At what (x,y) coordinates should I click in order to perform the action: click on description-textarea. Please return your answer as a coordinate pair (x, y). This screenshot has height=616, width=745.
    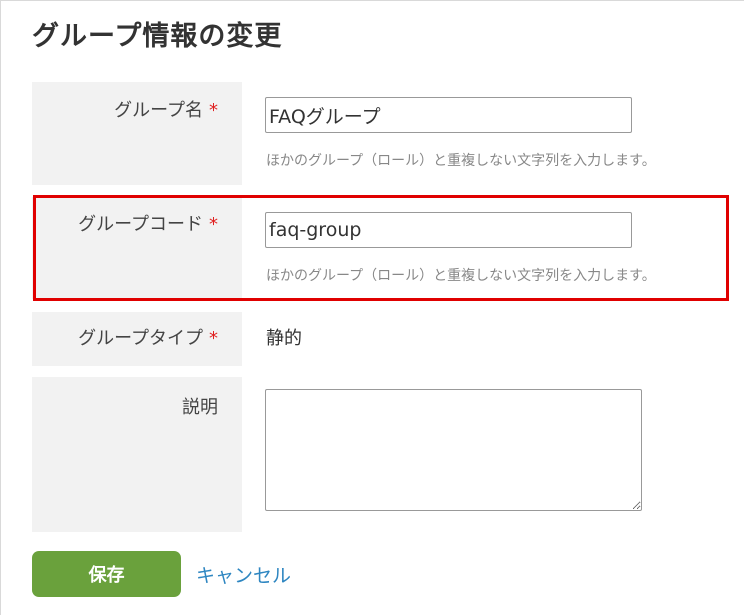
    Looking at the image, I should click on (453, 450).